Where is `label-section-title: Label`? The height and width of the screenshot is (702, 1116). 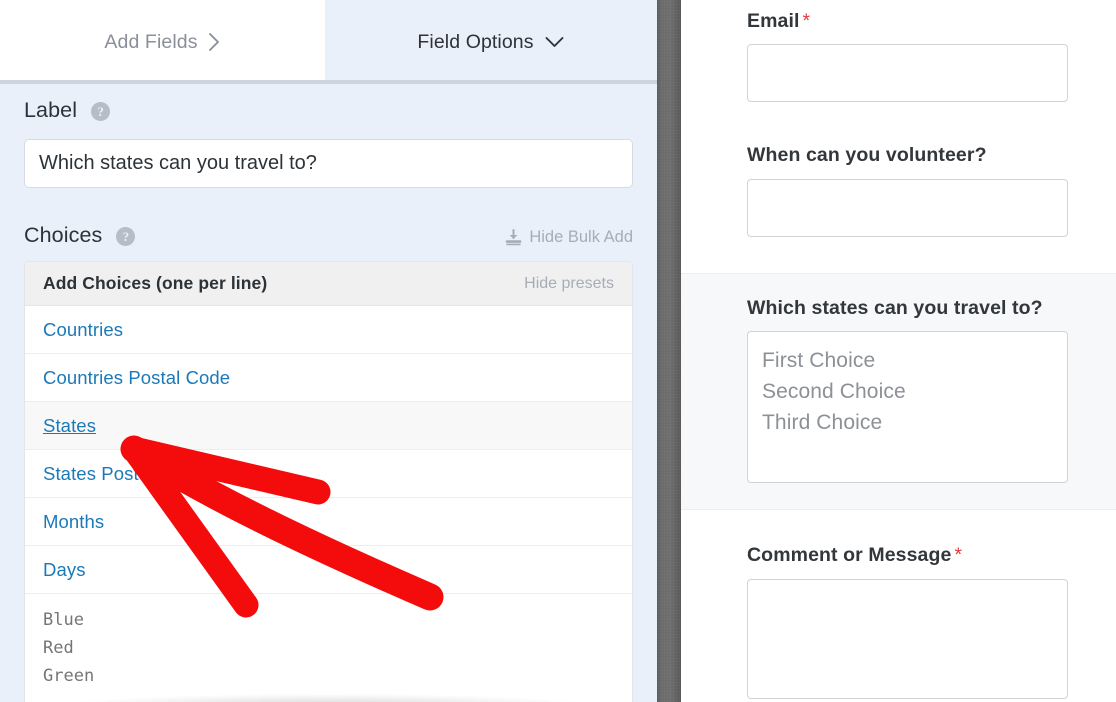
label-section-title: Label is located at coordinates (51, 109).